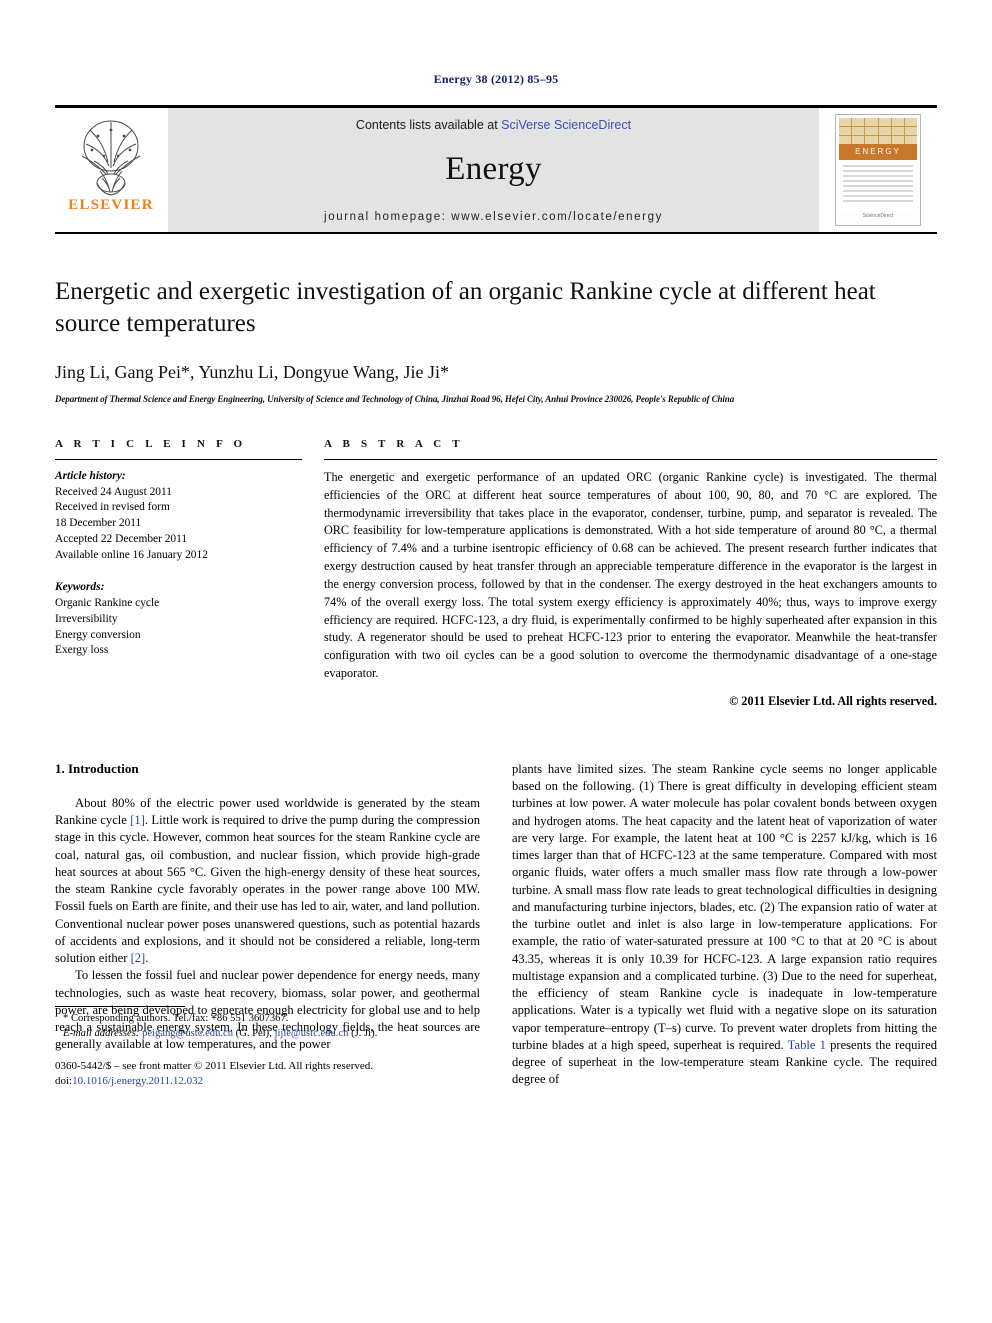 The height and width of the screenshot is (1323, 992). What do you see at coordinates (147, 958) in the screenshot?
I see `intro-p1-part3: .` at bounding box center [147, 958].